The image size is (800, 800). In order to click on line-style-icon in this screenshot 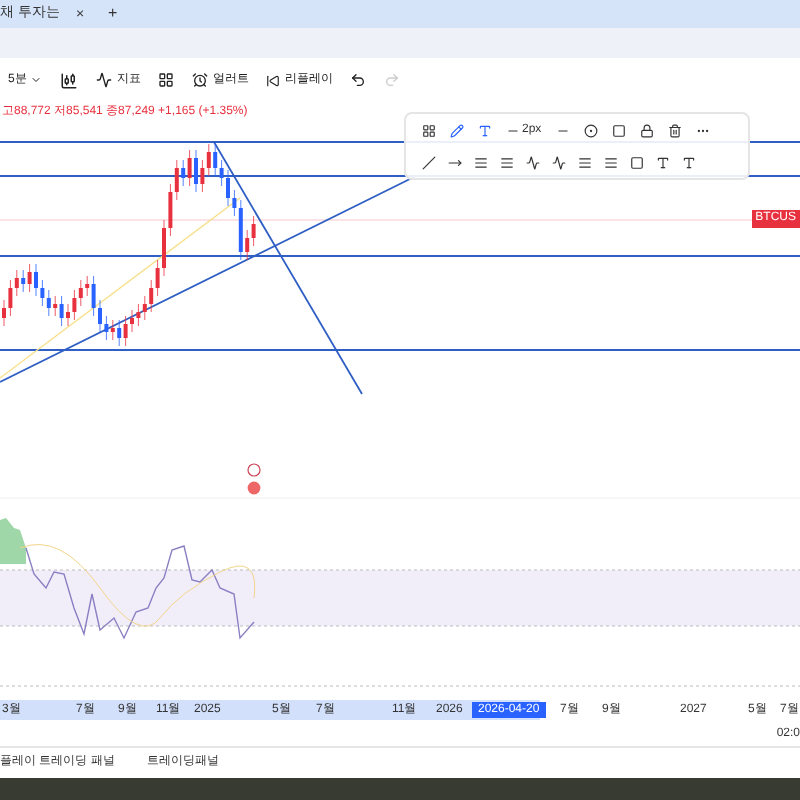, I will do `click(562, 131)`.